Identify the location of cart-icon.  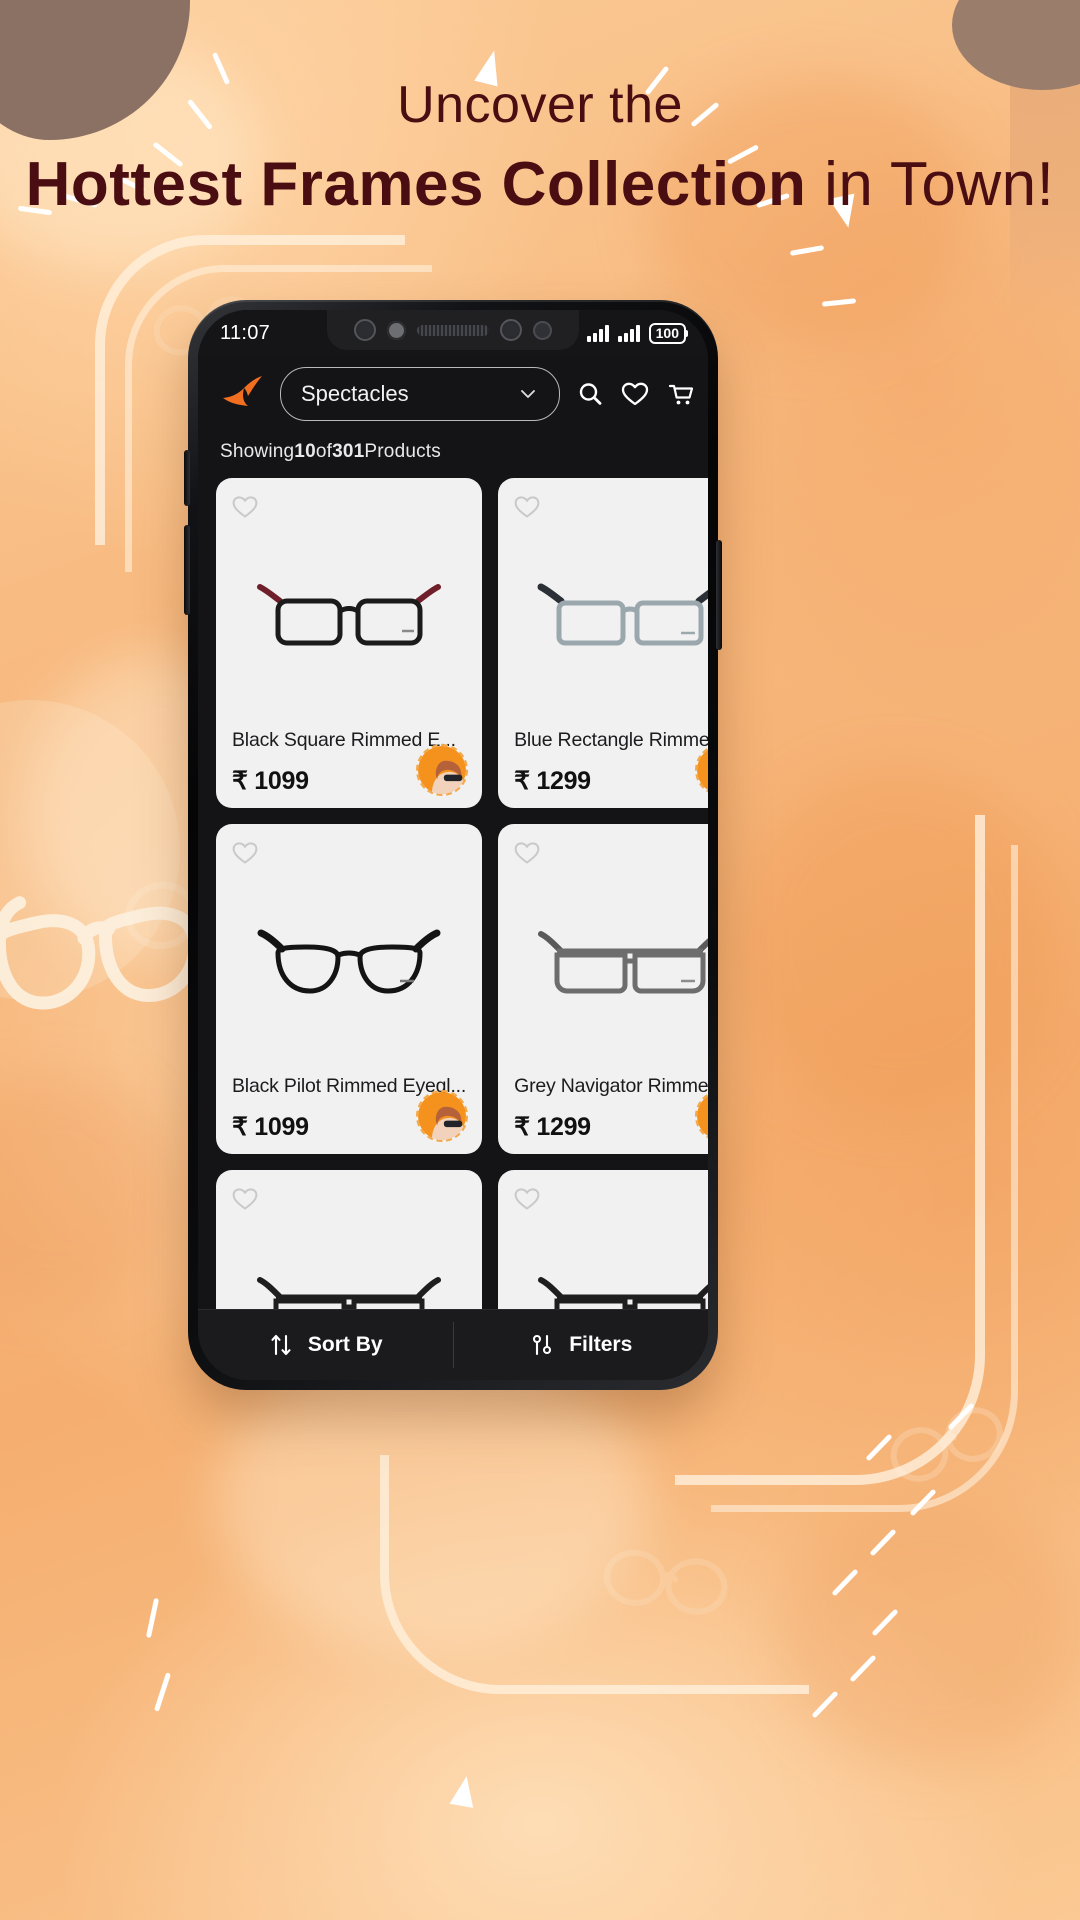
(681, 394).